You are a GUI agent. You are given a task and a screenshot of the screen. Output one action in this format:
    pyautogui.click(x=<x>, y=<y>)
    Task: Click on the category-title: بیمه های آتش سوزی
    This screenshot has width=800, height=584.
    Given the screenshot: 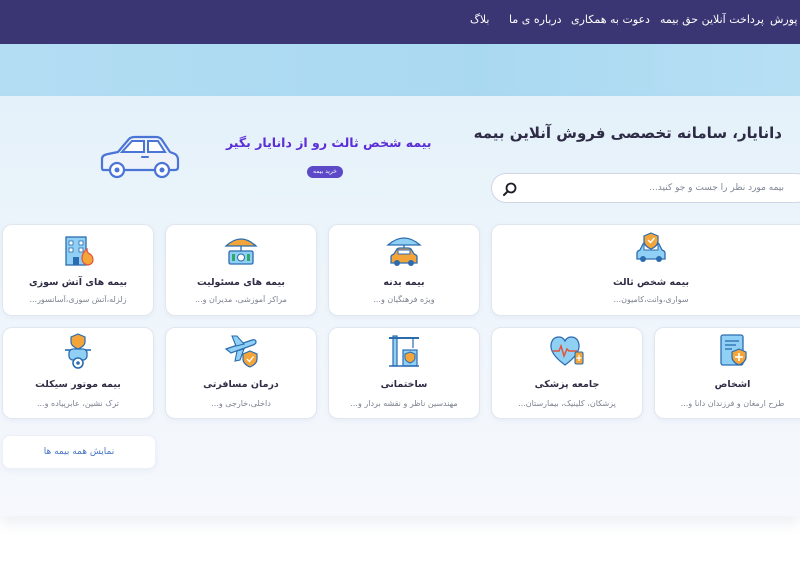 What is the action you would take?
    pyautogui.click(x=78, y=282)
    